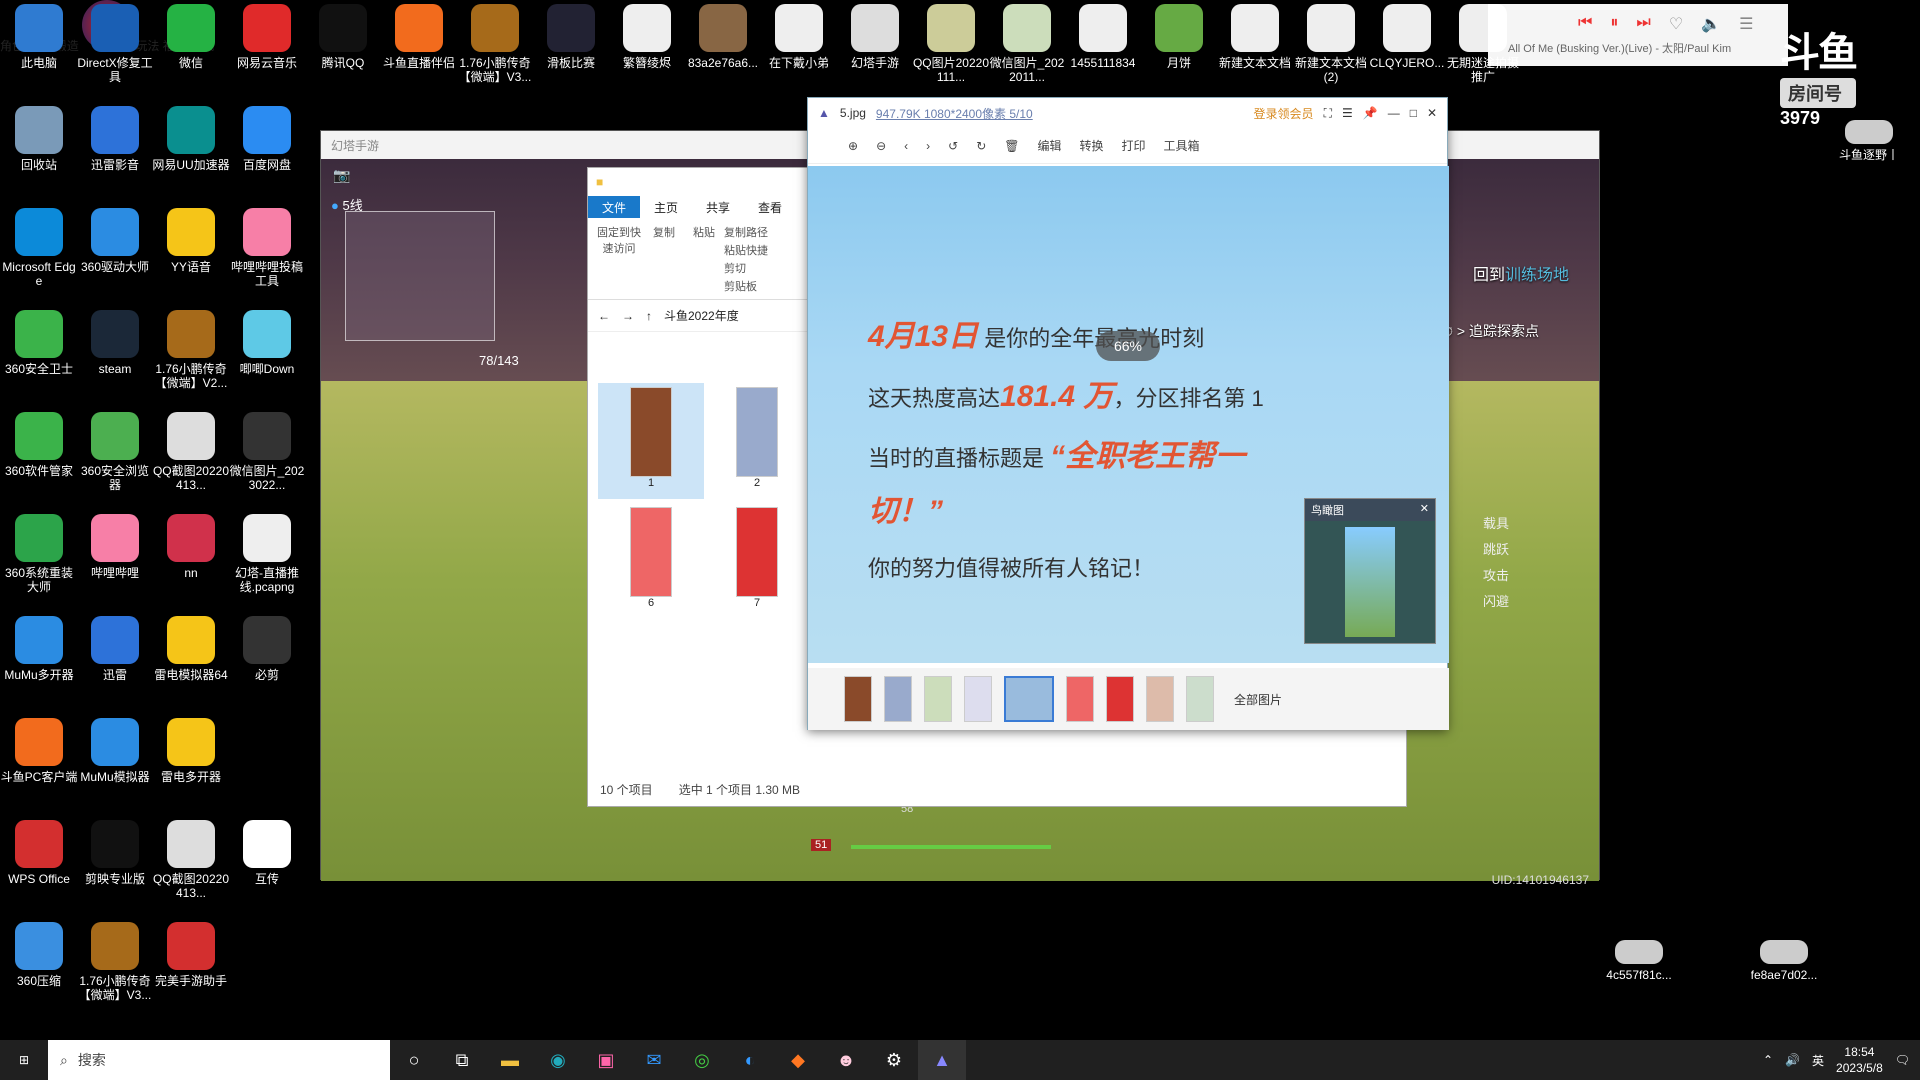 This screenshot has height=1080, width=1920. Describe the element at coordinates (267, 562) in the screenshot. I see `desktop-icon: 幻塔-直播推线.pcapng` at that location.